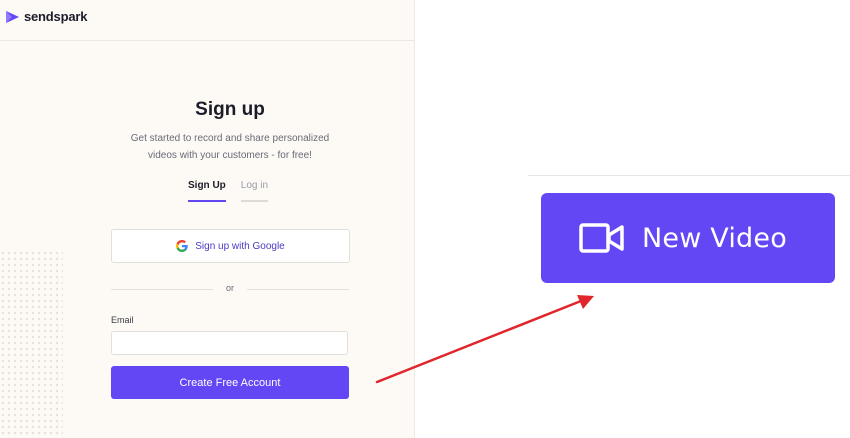  What do you see at coordinates (230, 382) in the screenshot?
I see `create-free-account-button: Create Free Account` at bounding box center [230, 382].